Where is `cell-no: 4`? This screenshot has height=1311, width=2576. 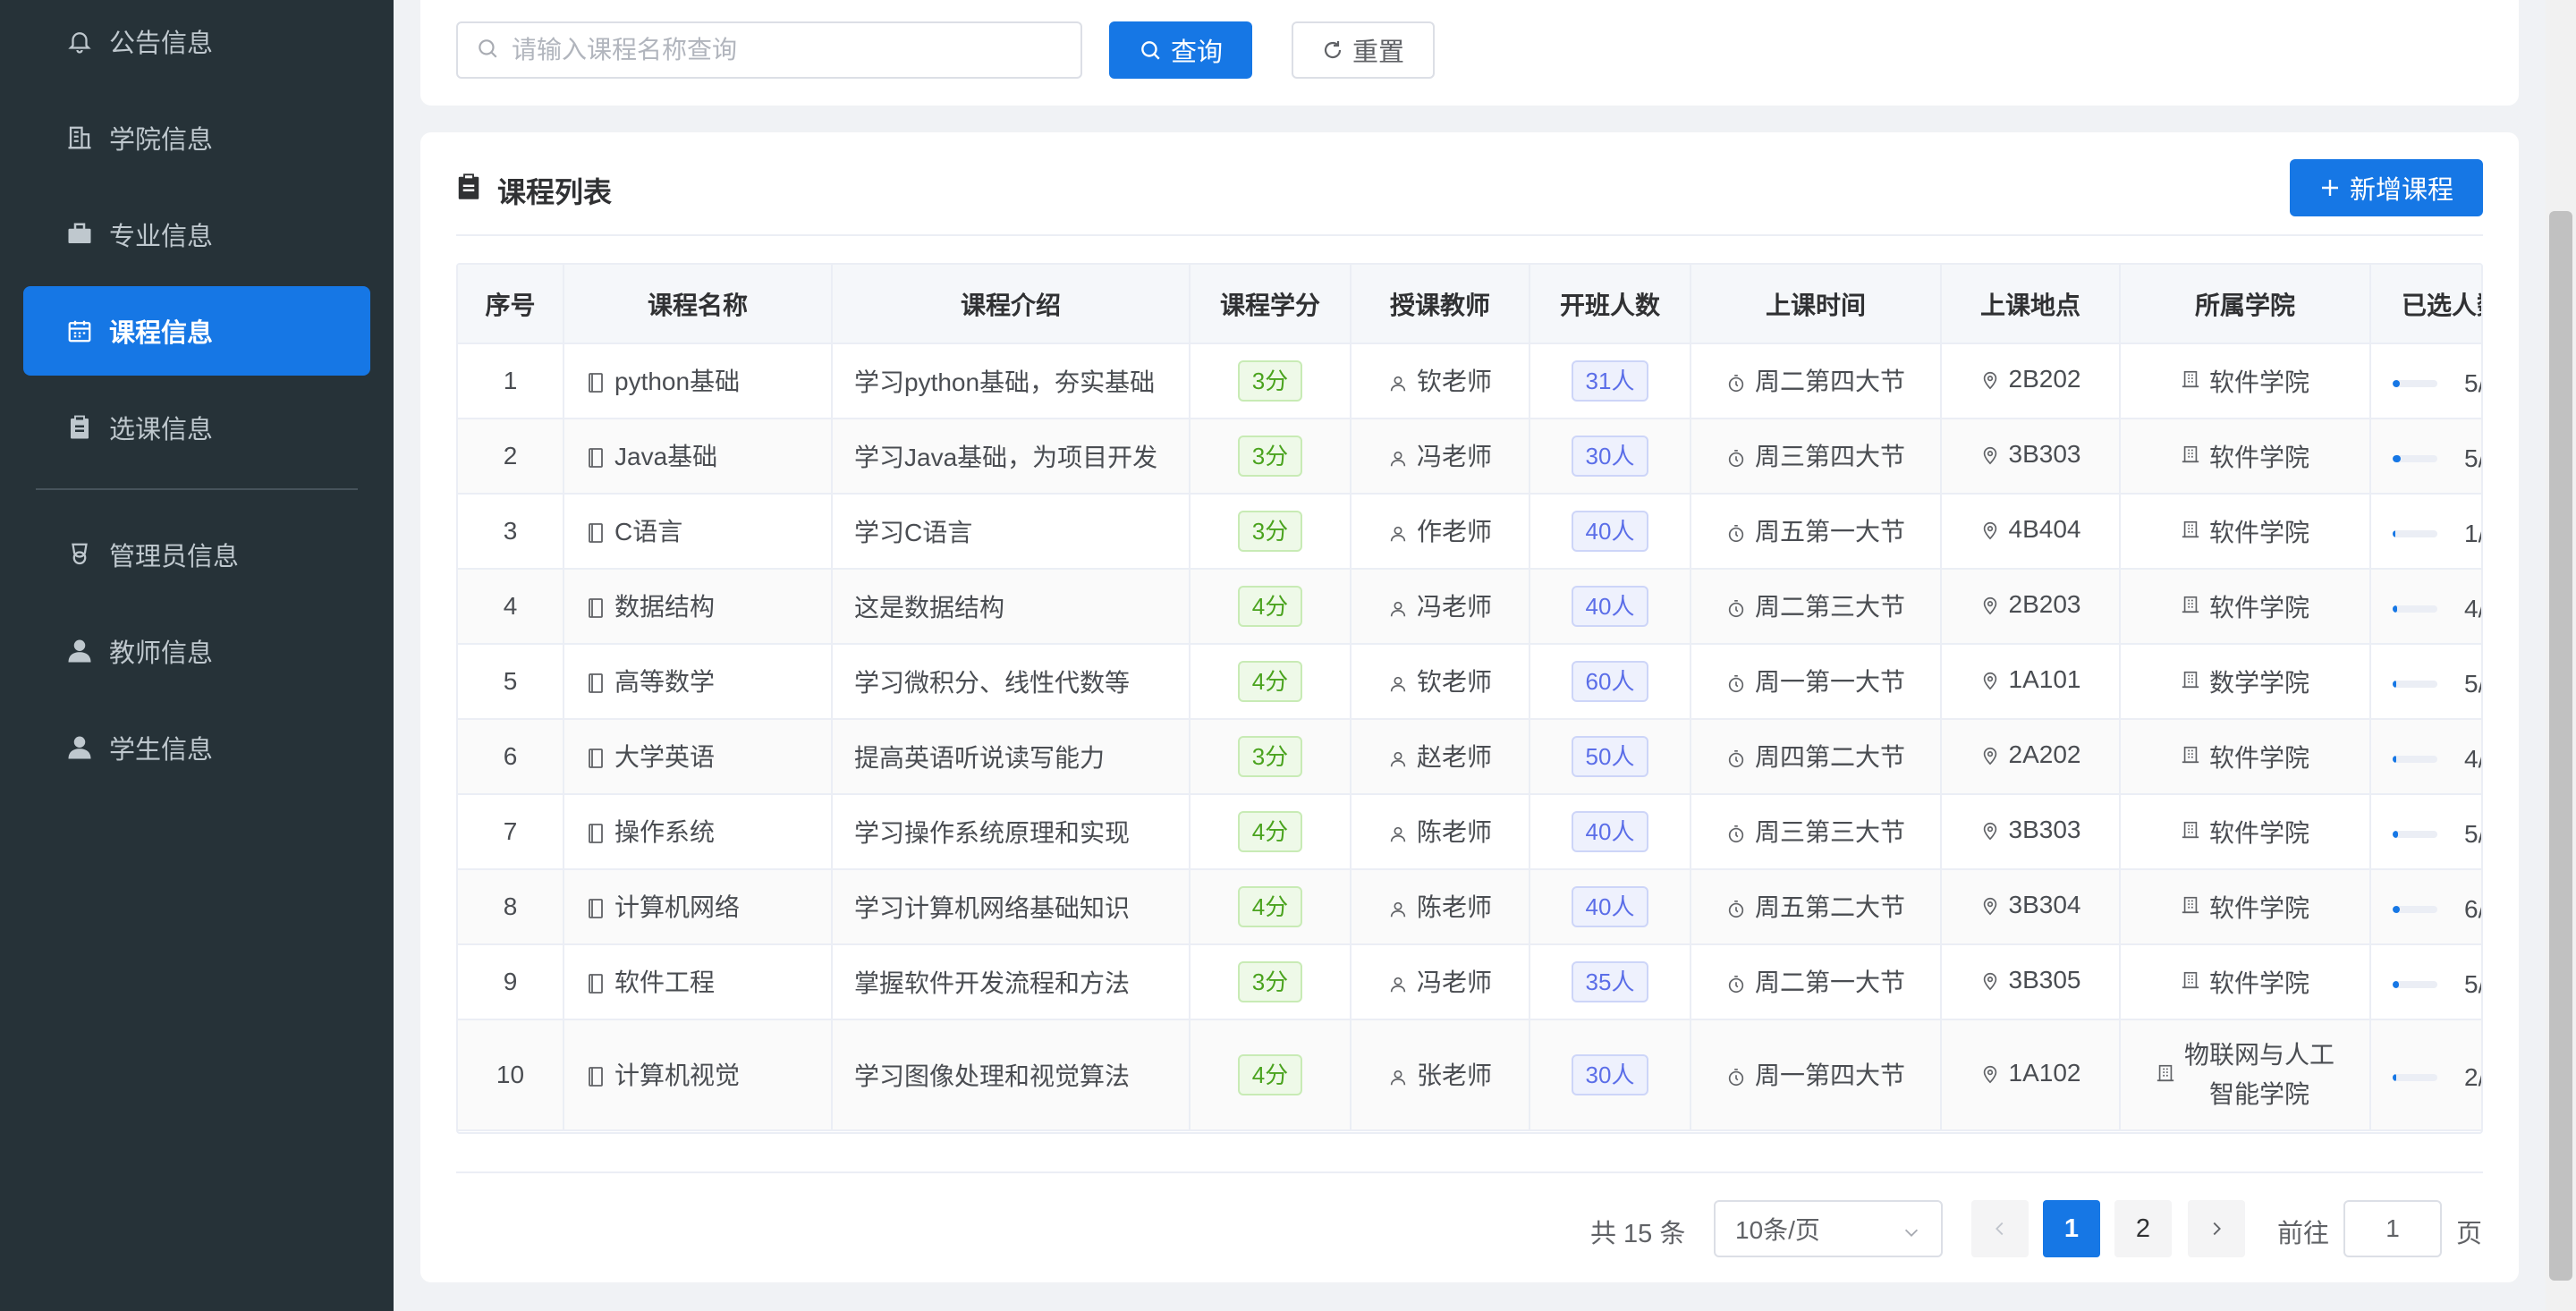 cell-no: 4 is located at coordinates (511, 607).